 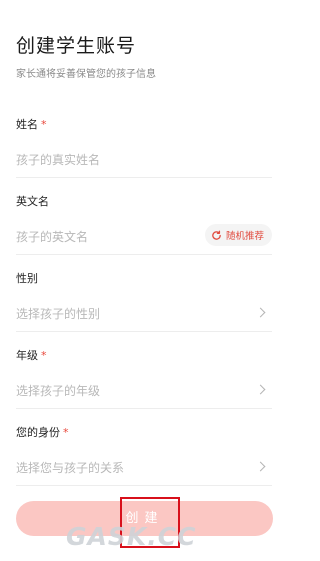 I want to click on english-name-input: 孩子的英文名 随机推荐, so click(x=144, y=238).